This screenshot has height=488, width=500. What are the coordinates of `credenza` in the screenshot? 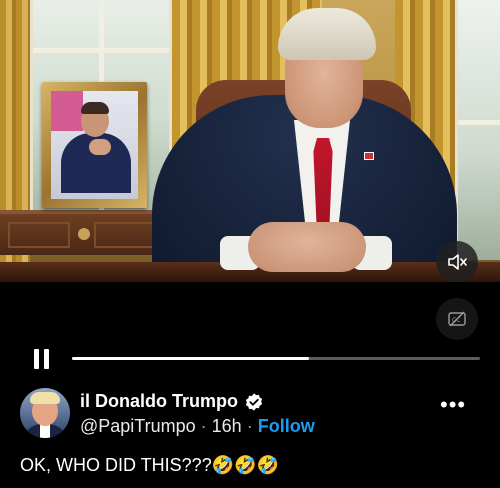 It's located at (80, 232).